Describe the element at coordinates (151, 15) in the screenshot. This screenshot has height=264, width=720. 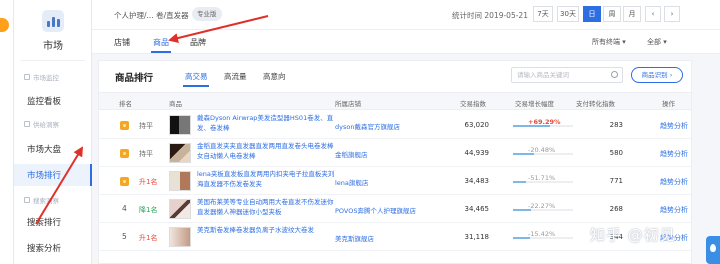
I see `category-breadcrumb: 个人护理/... 卷/直发器` at that location.